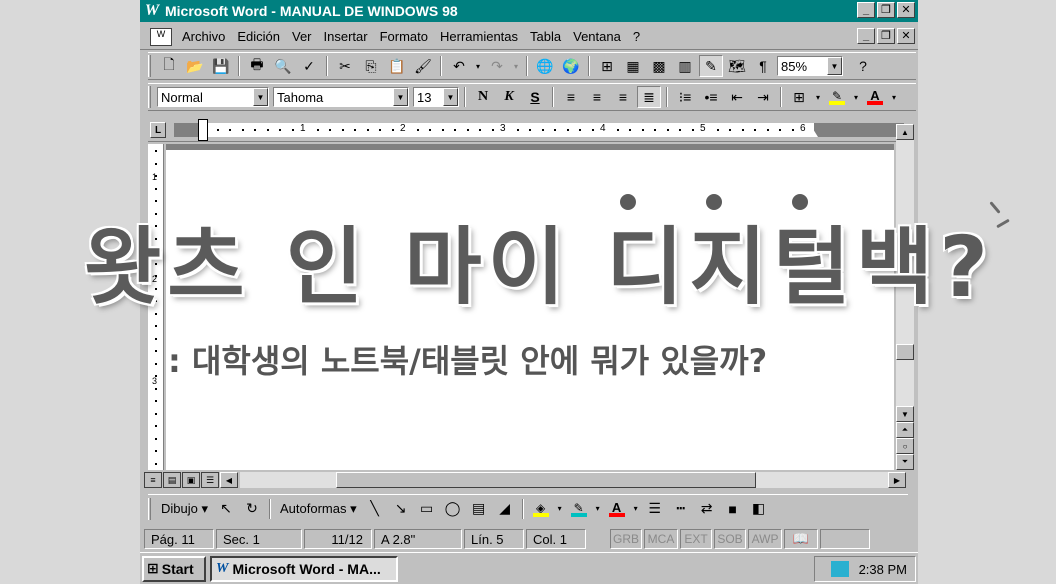 The width and height of the screenshot is (1056, 584). I want to click on browse-object-icon: ○, so click(905, 446).